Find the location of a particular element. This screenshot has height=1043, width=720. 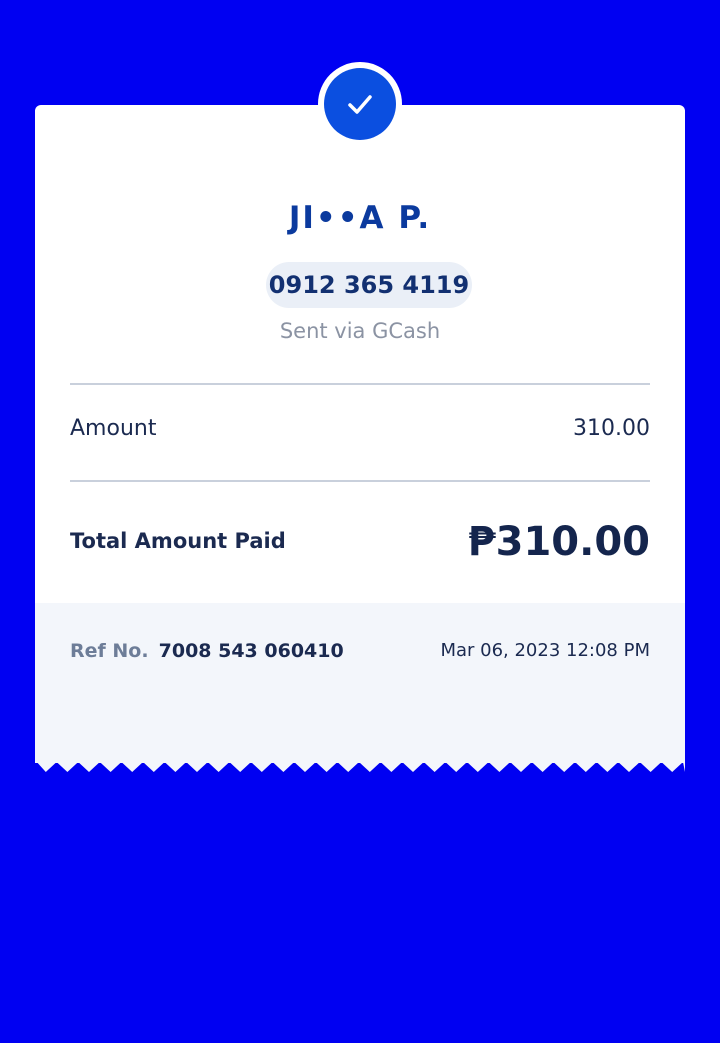

success-badge-circle is located at coordinates (360, 104).